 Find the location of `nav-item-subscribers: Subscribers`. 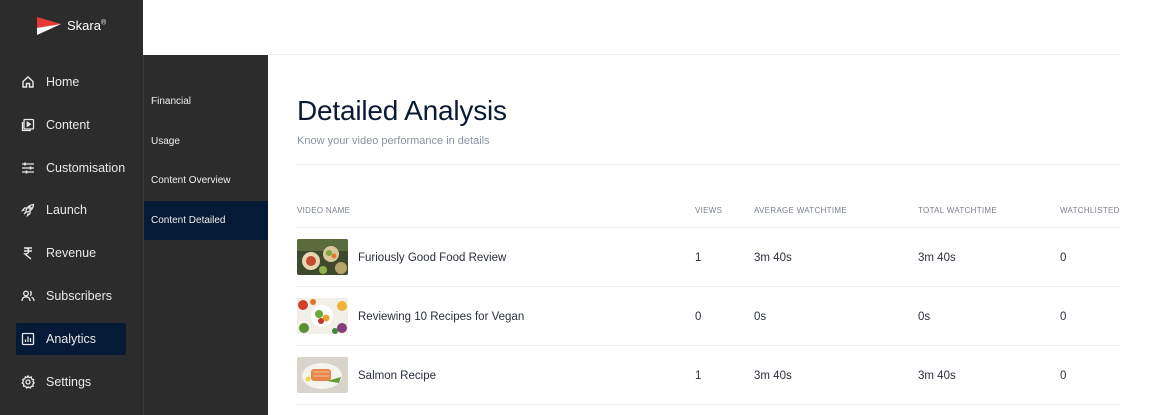

nav-item-subscribers: Subscribers is located at coordinates (71, 296).